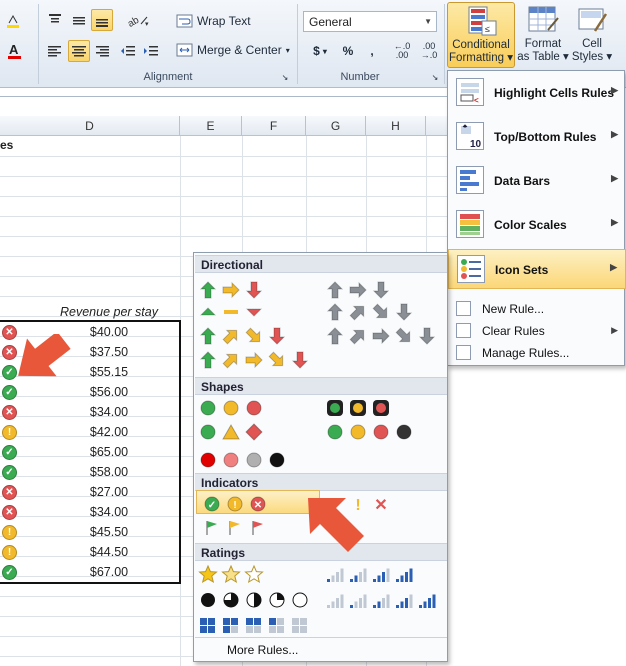 This screenshot has height=666, width=626. Describe the element at coordinates (226, 21) in the screenshot. I see `wrap-text-button: Wrap Text` at that location.